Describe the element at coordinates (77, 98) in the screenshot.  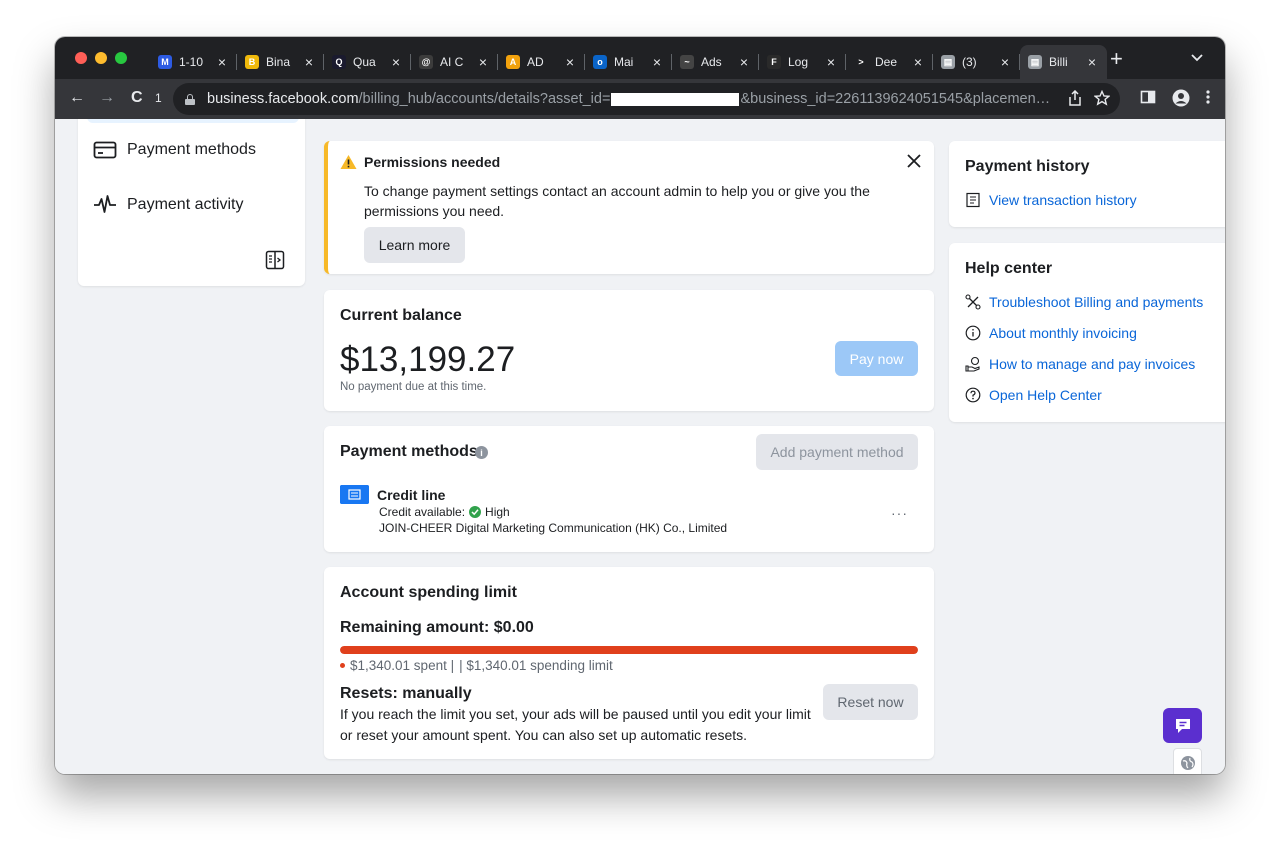
I see `back-button: ←` at that location.